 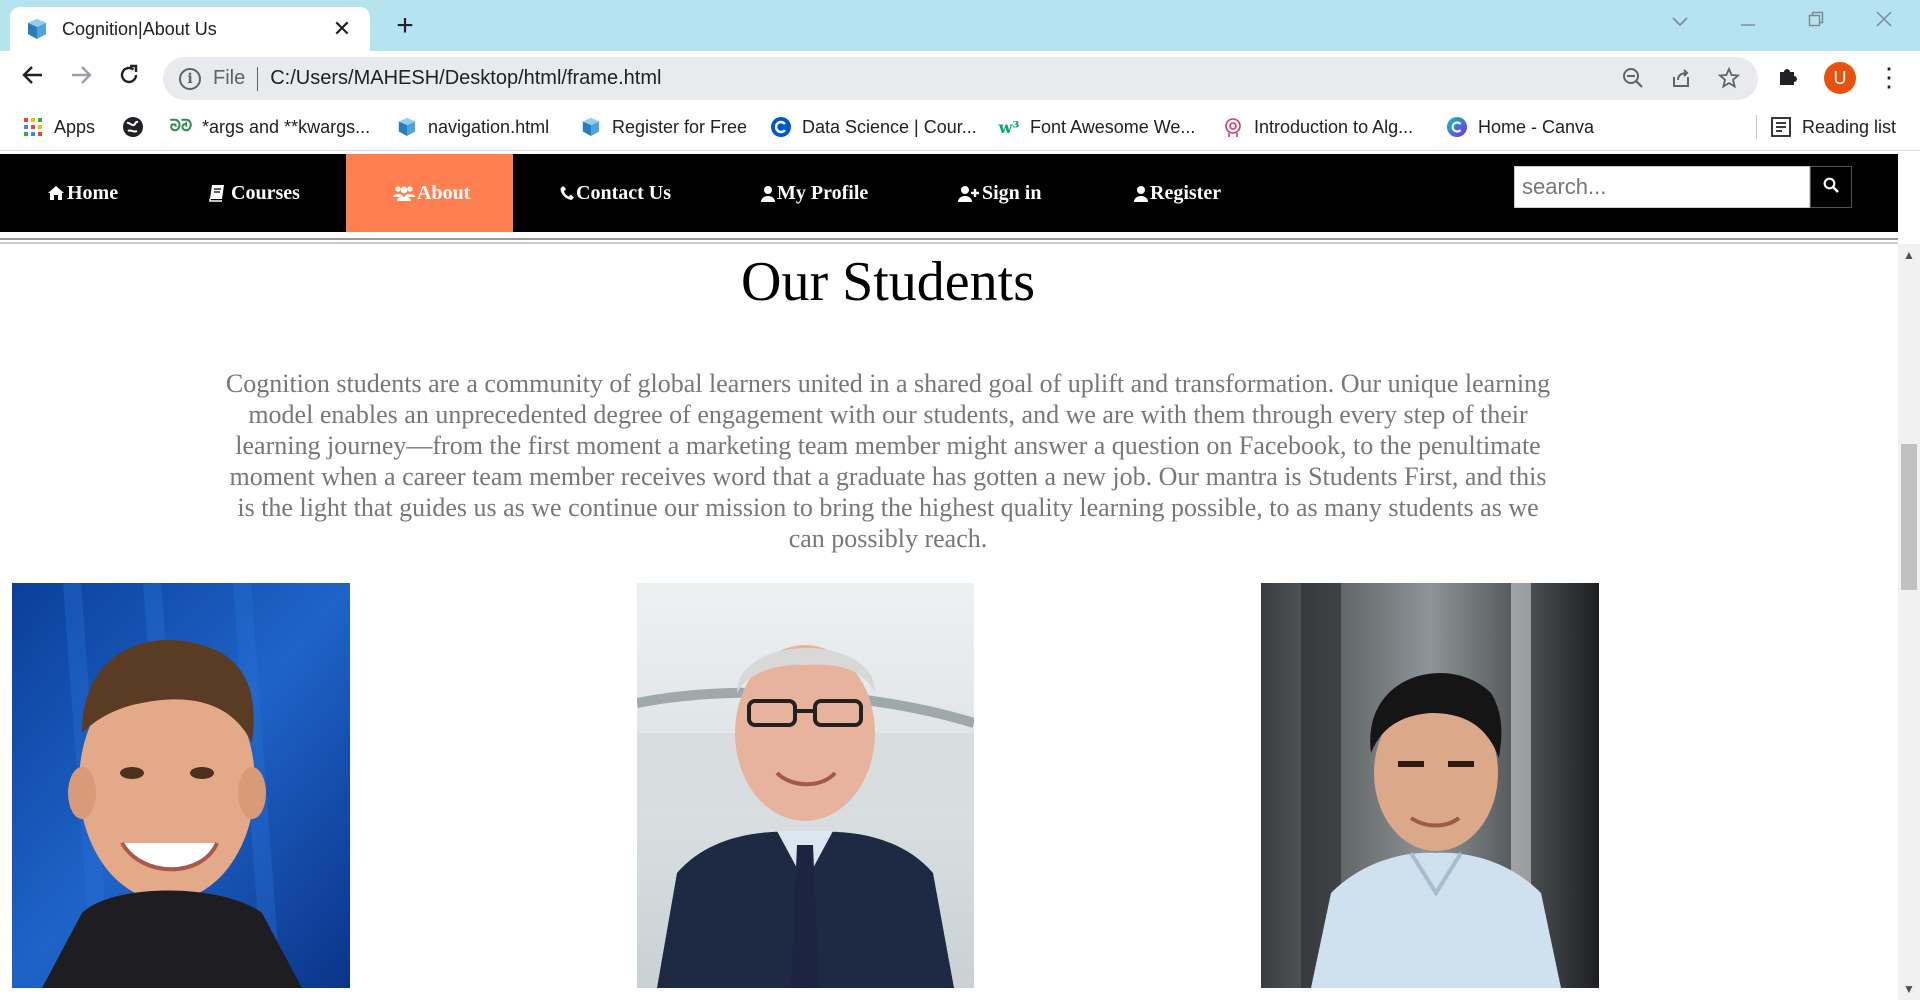 I want to click on nav-courses: Courses, so click(x=254, y=193).